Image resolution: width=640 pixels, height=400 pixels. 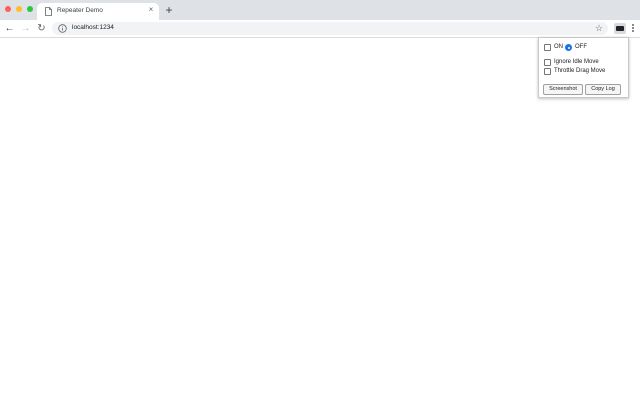 What do you see at coordinates (8, 9) in the screenshot?
I see `window-close-button` at bounding box center [8, 9].